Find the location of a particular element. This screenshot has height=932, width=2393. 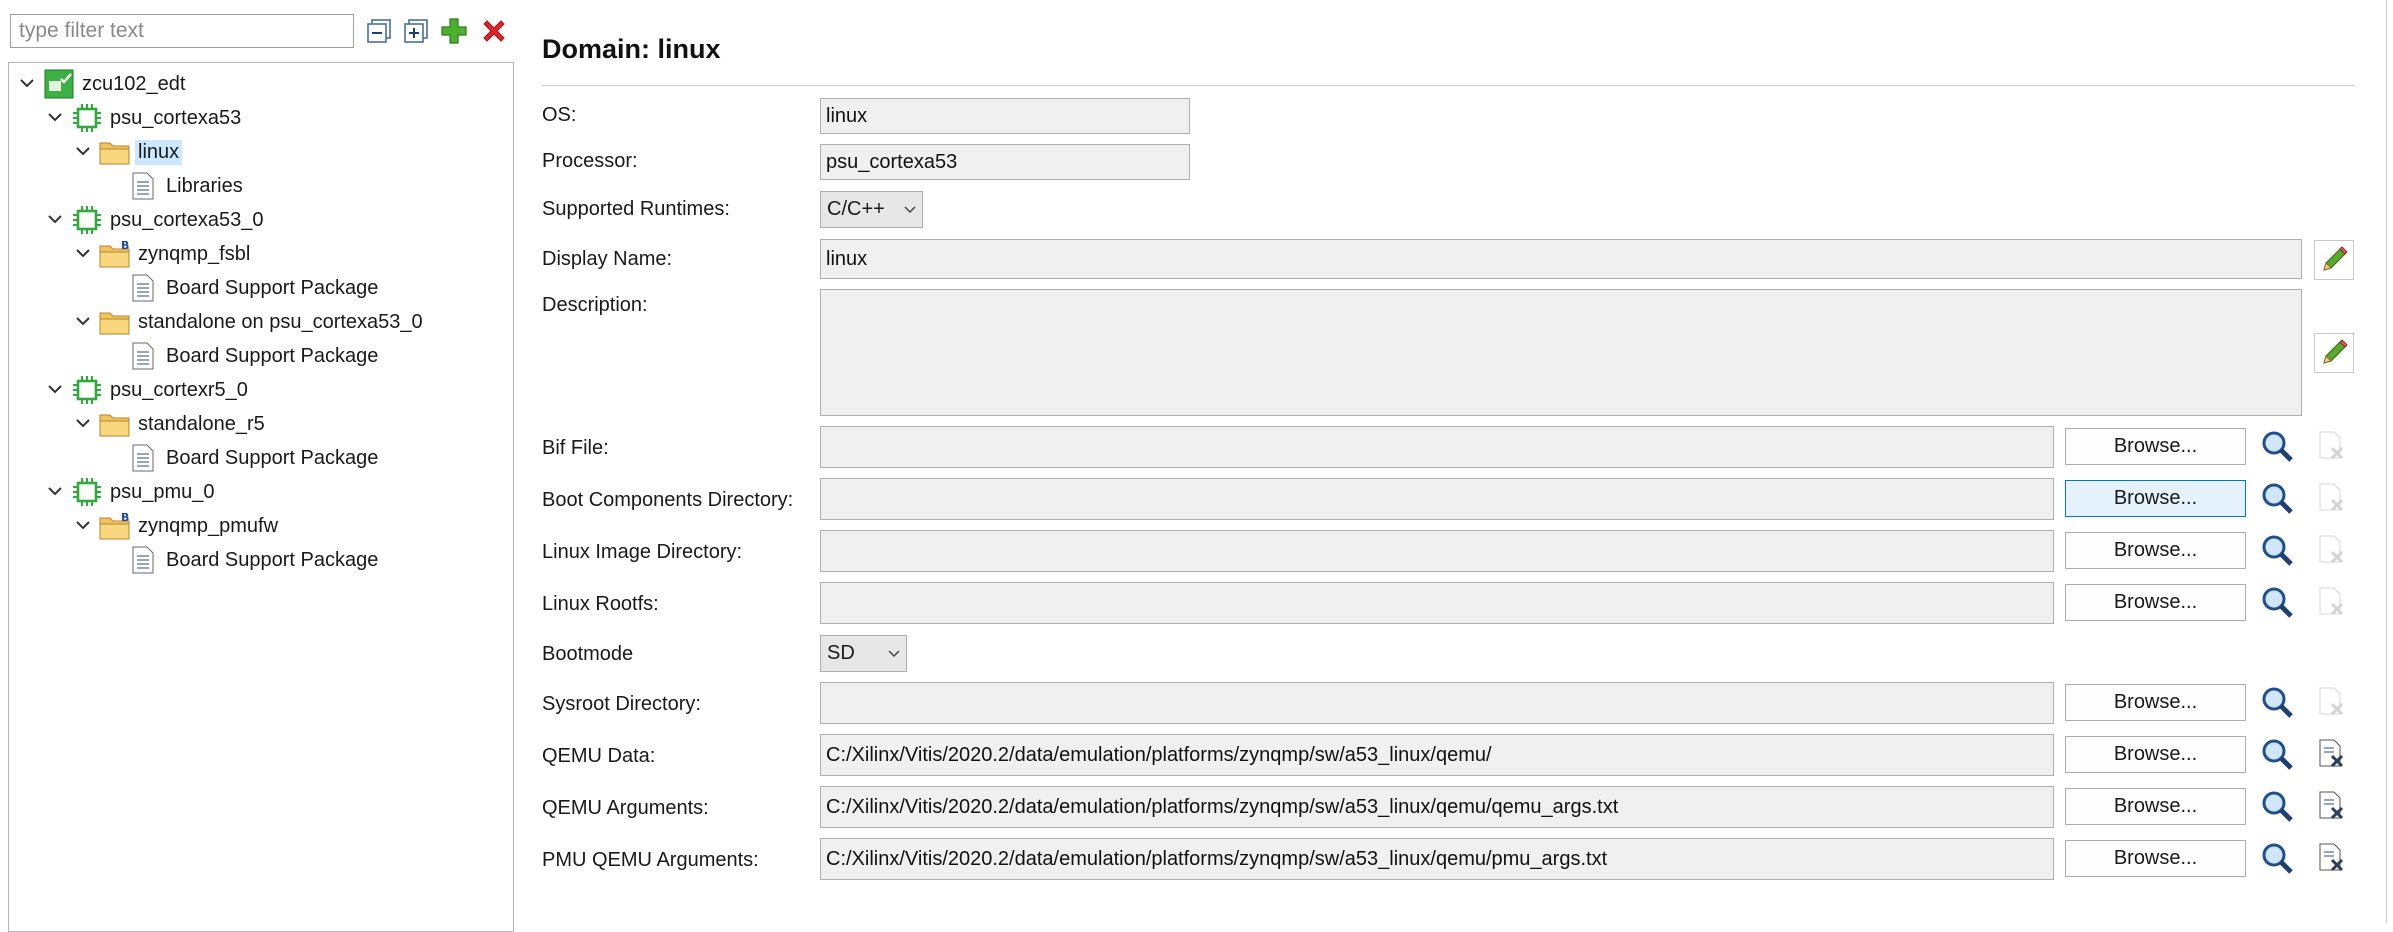

platform-icon is located at coordinates (59, 84).